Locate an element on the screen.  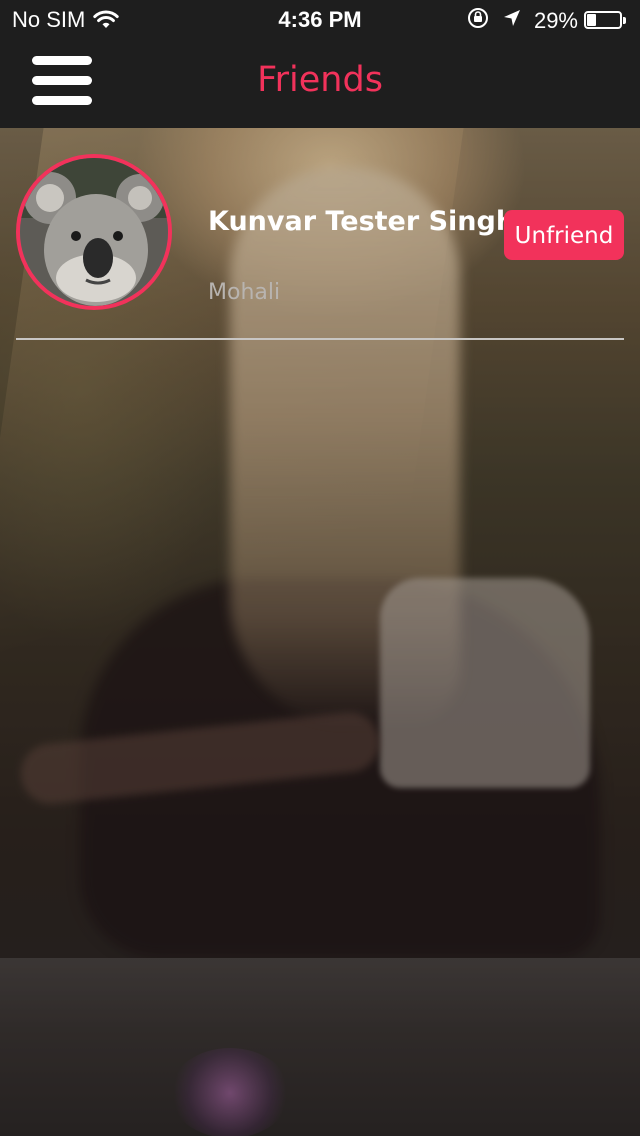
battery-percent: 29% is located at coordinates (555, 20).